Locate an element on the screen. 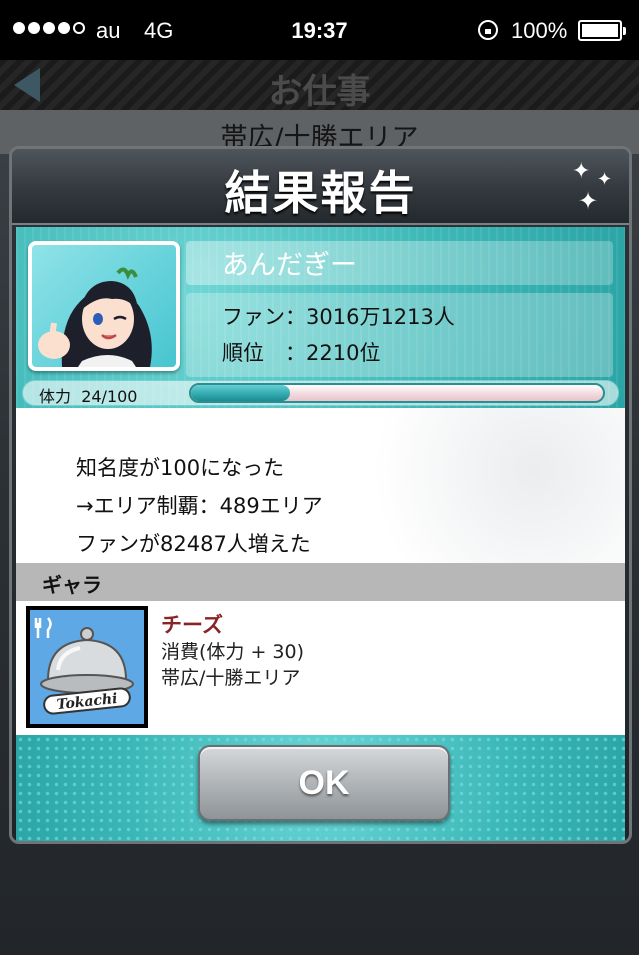  battery-percent: 100% is located at coordinates (539, 30).